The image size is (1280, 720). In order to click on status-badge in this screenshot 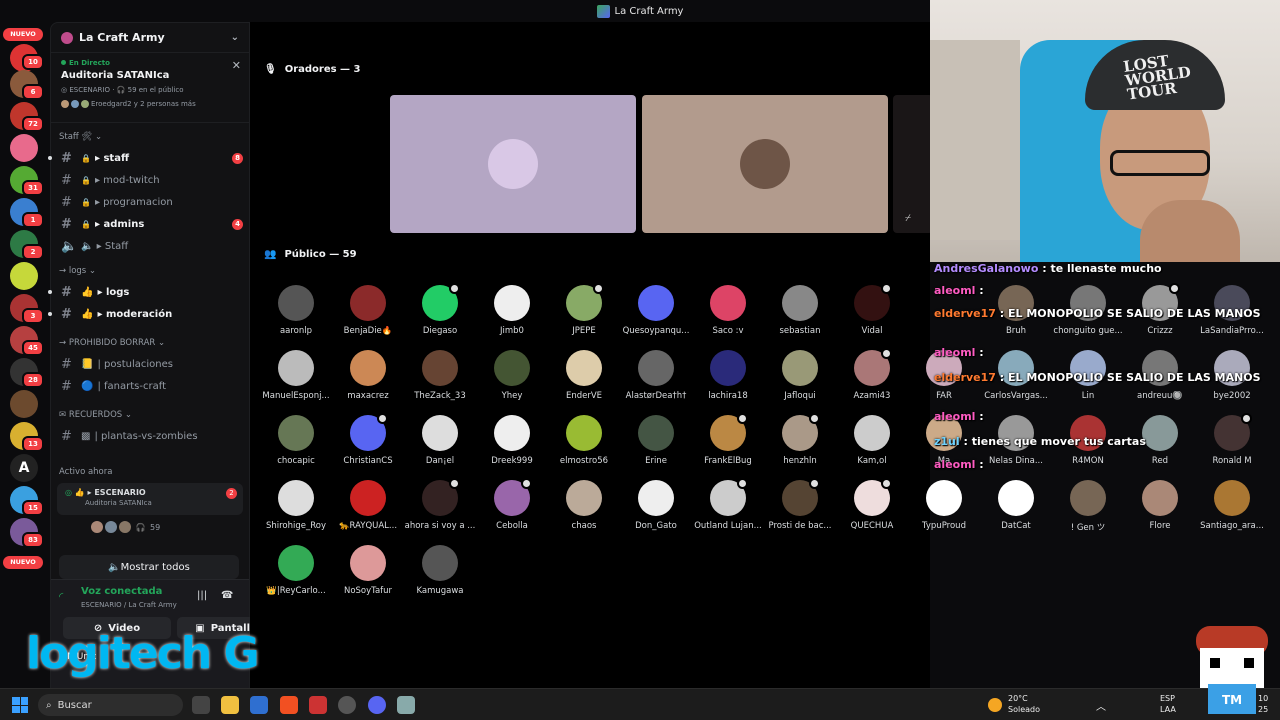, I will do `click(598, 288)`.